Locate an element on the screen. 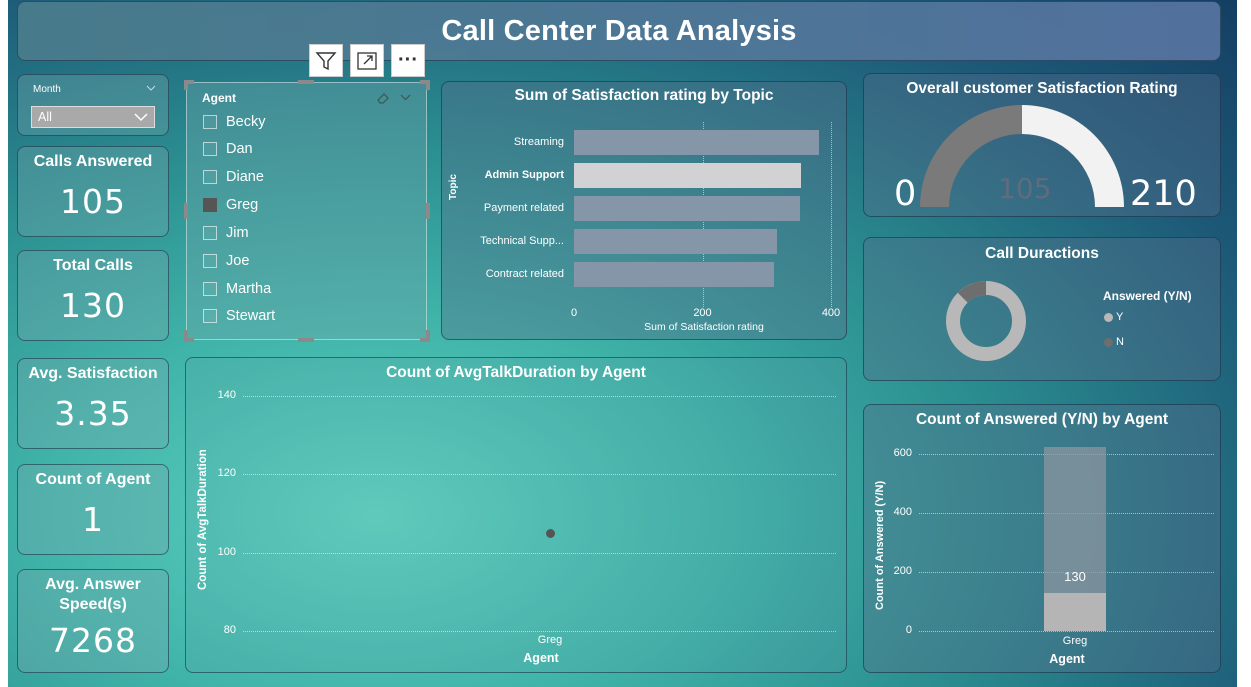 This screenshot has height=687, width=1251. legend-title: Answered (Y/N) is located at coordinates (1147, 296).